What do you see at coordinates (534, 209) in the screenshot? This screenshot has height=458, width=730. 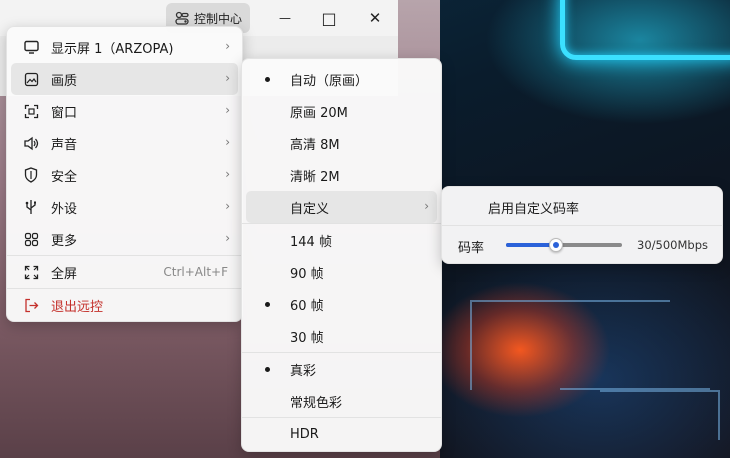 I see `enable-custom-bitrate-label: 启用自定义码率` at bounding box center [534, 209].